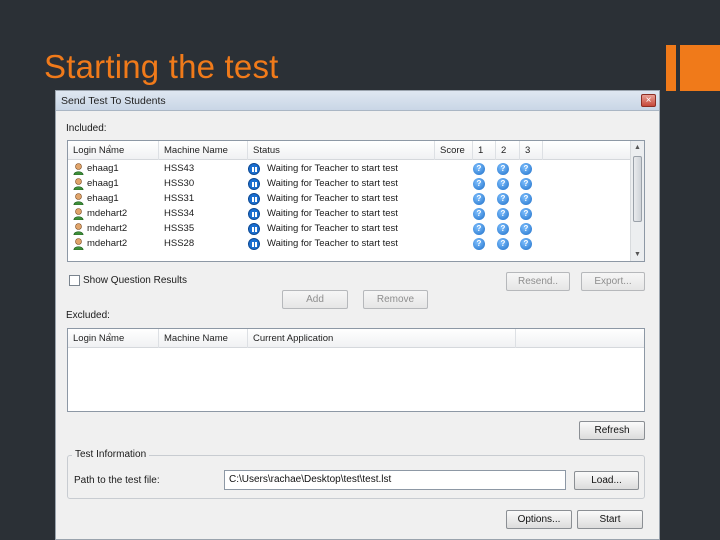 The image size is (720, 540). I want to click on included-scrollbar: ▲ ▼, so click(637, 201).